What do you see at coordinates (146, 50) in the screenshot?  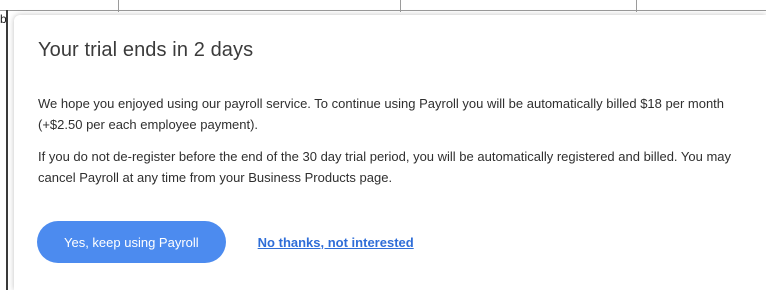 I see `dialog-title: Your trial ends in 2 days` at bounding box center [146, 50].